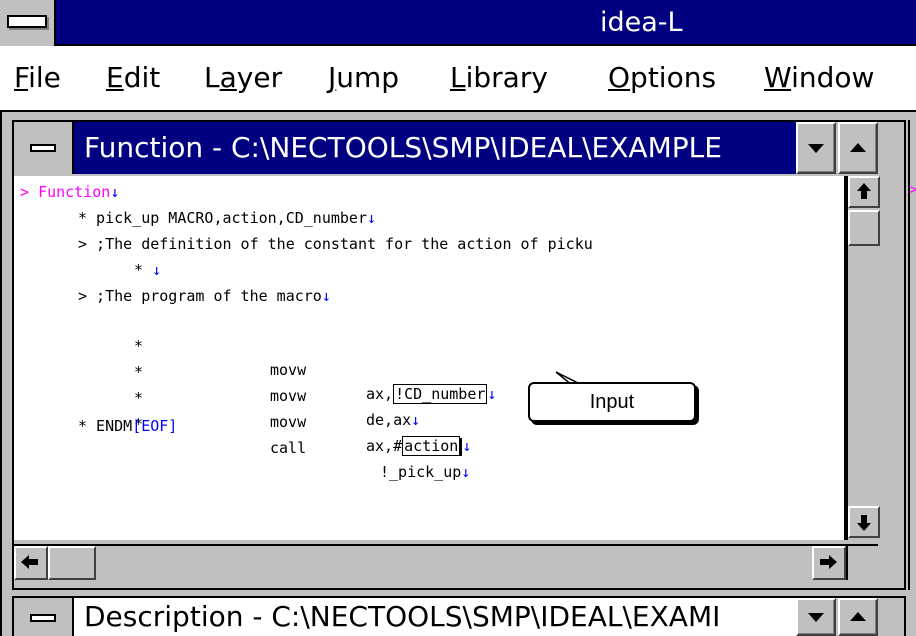 This screenshot has width=916, height=636. I want to click on scroll-down-button, so click(864, 522).